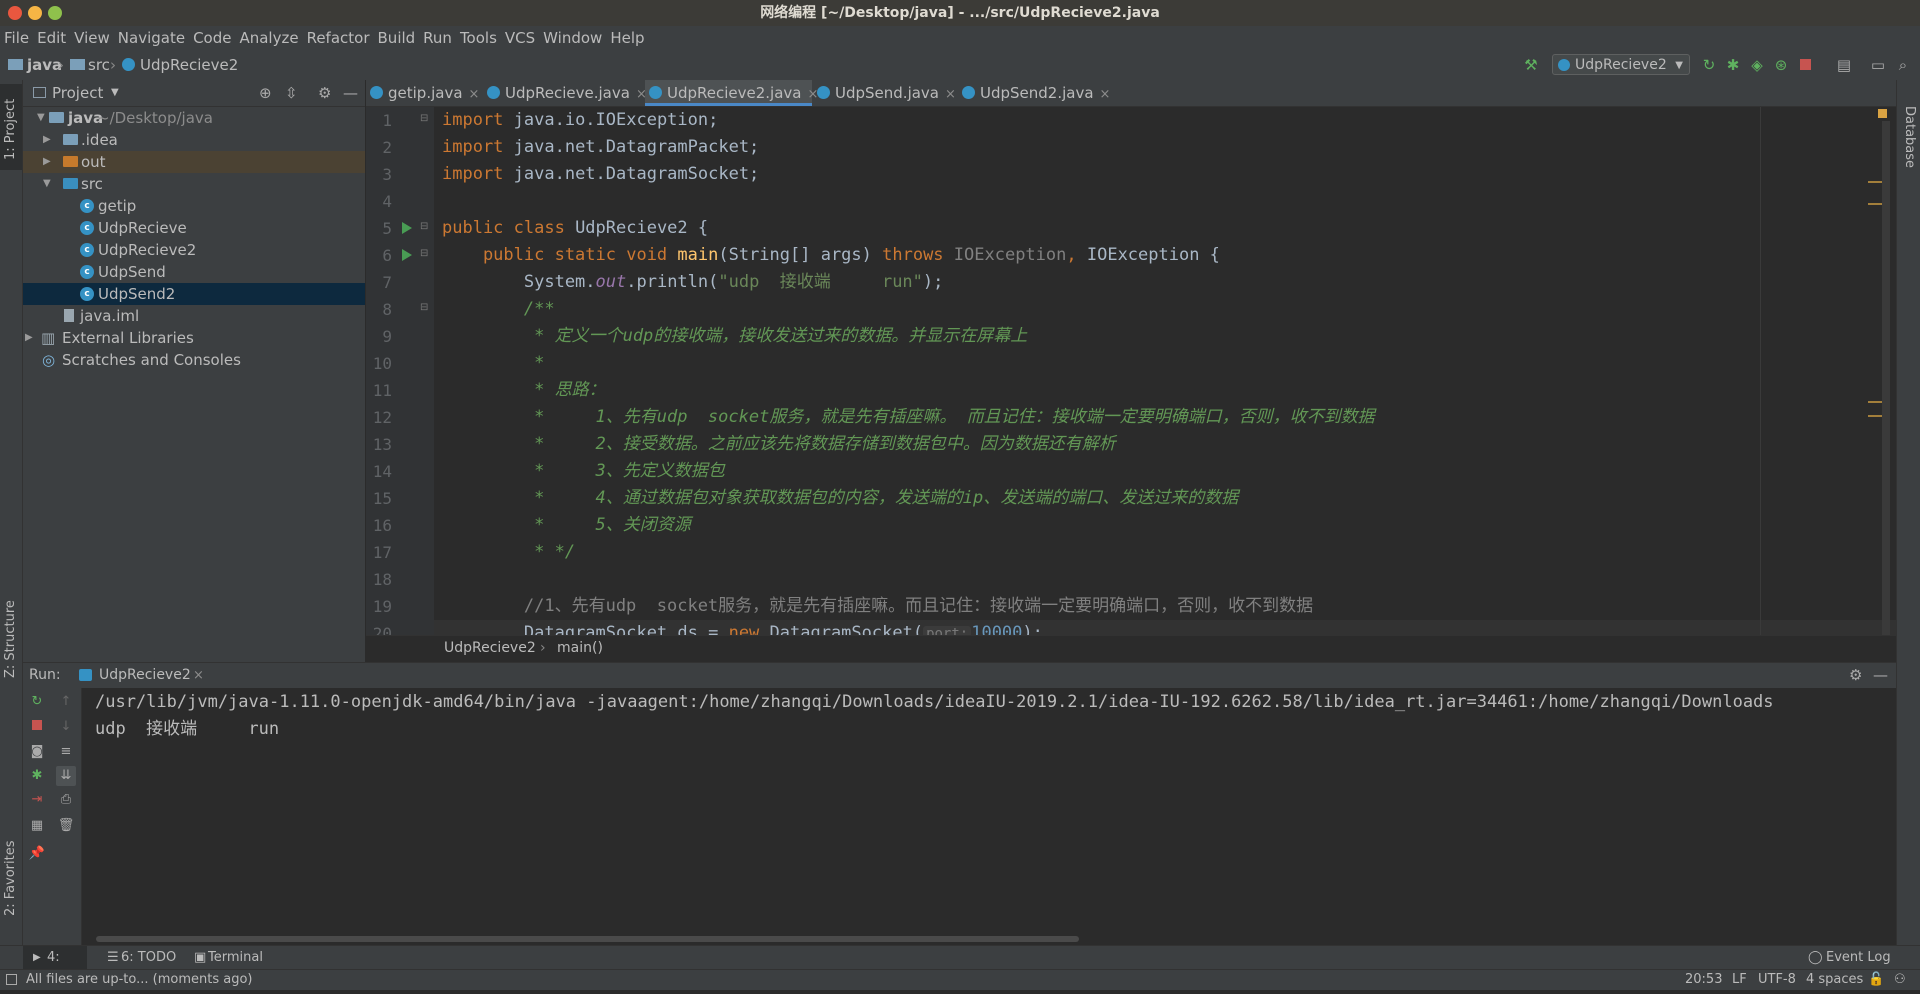 Image resolution: width=1920 pixels, height=994 pixels. I want to click on menu-refactor: Refactor, so click(338, 38).